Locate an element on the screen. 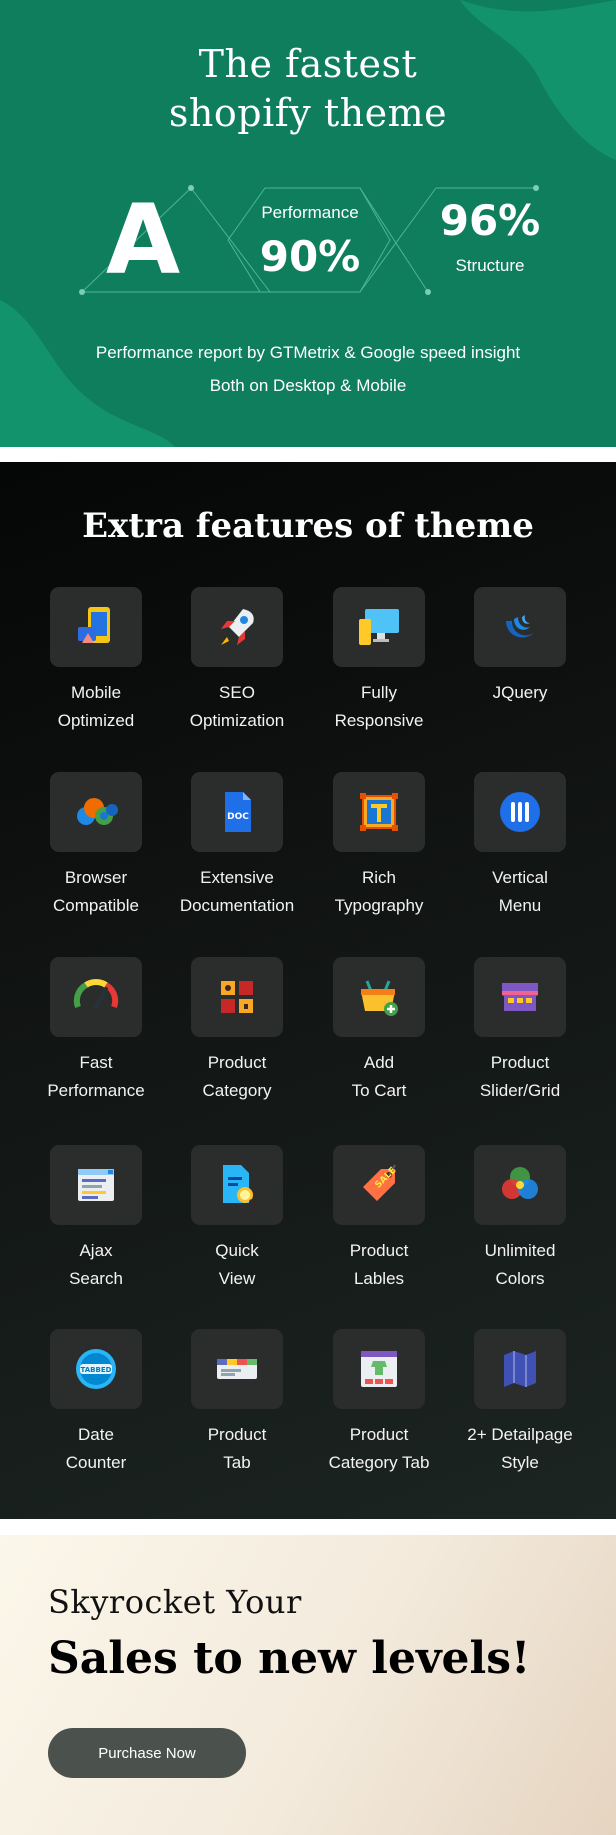  basket-icon is located at coordinates (379, 997).